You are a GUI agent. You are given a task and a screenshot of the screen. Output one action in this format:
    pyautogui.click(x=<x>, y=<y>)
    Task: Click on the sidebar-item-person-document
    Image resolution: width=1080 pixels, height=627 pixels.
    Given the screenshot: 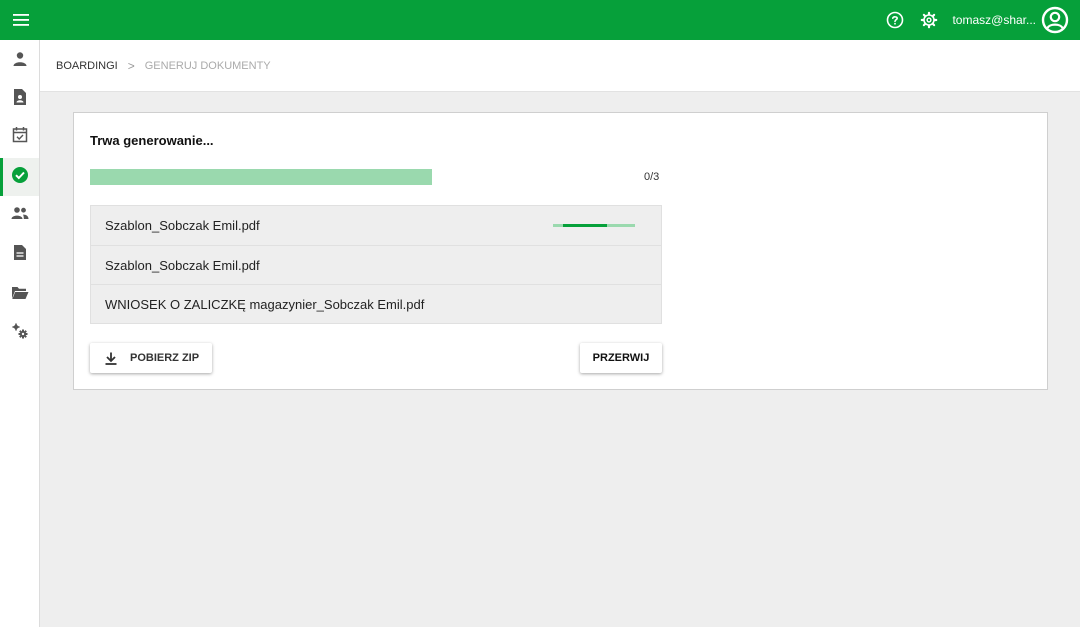 What is the action you would take?
    pyautogui.click(x=19, y=99)
    